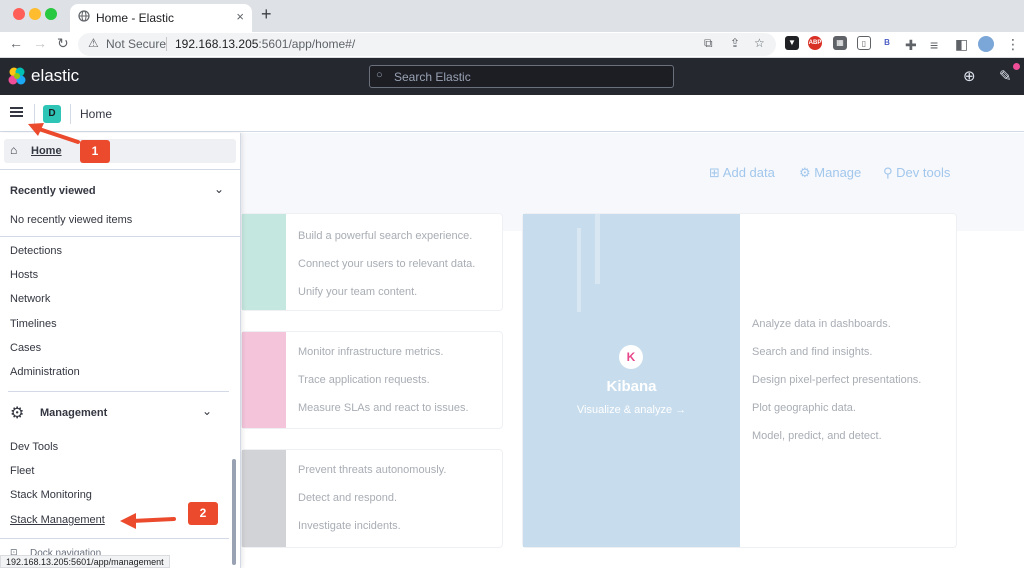 This screenshot has height=568, width=1024. What do you see at coordinates (379, 75) in the screenshot?
I see `search-icon: ○` at bounding box center [379, 75].